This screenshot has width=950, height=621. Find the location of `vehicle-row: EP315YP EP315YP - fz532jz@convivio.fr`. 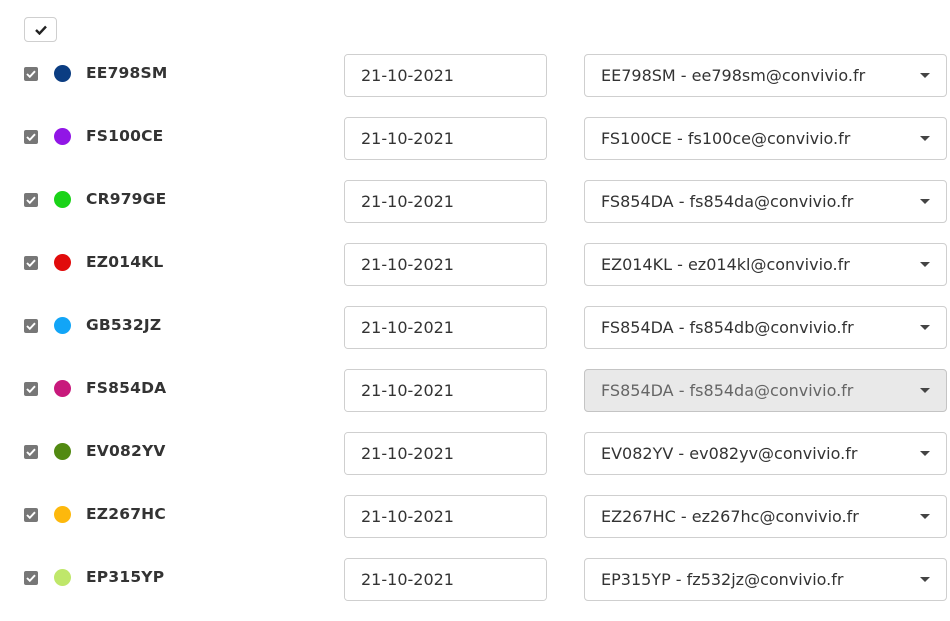

vehicle-row: EP315YP EP315YP - fz532jz@convivio.fr is located at coordinates (475, 589).